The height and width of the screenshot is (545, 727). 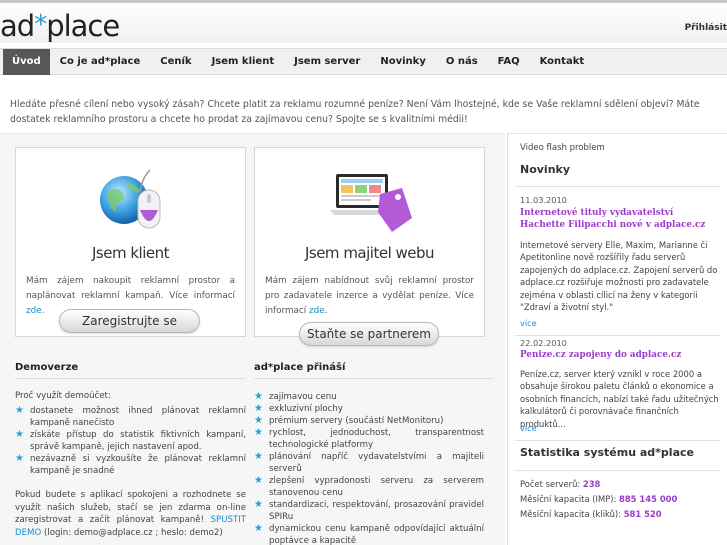 I want to click on nav-item-kontakt: Kontakt, so click(x=562, y=62).